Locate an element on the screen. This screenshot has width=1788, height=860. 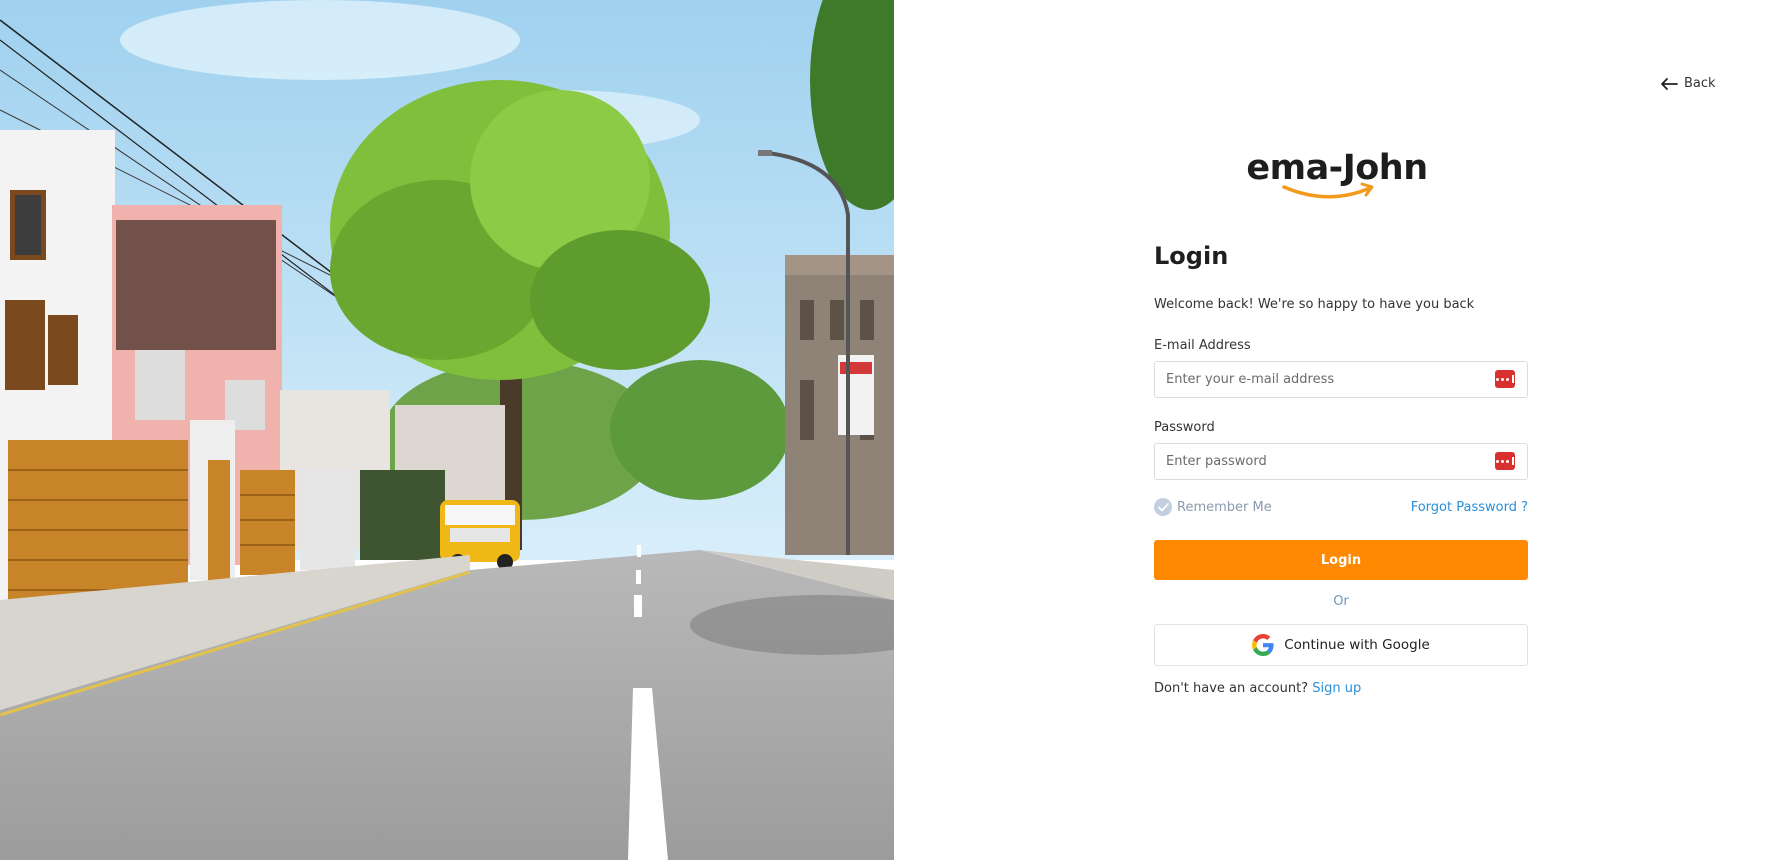
google-logo-icon is located at coordinates (1263, 645).